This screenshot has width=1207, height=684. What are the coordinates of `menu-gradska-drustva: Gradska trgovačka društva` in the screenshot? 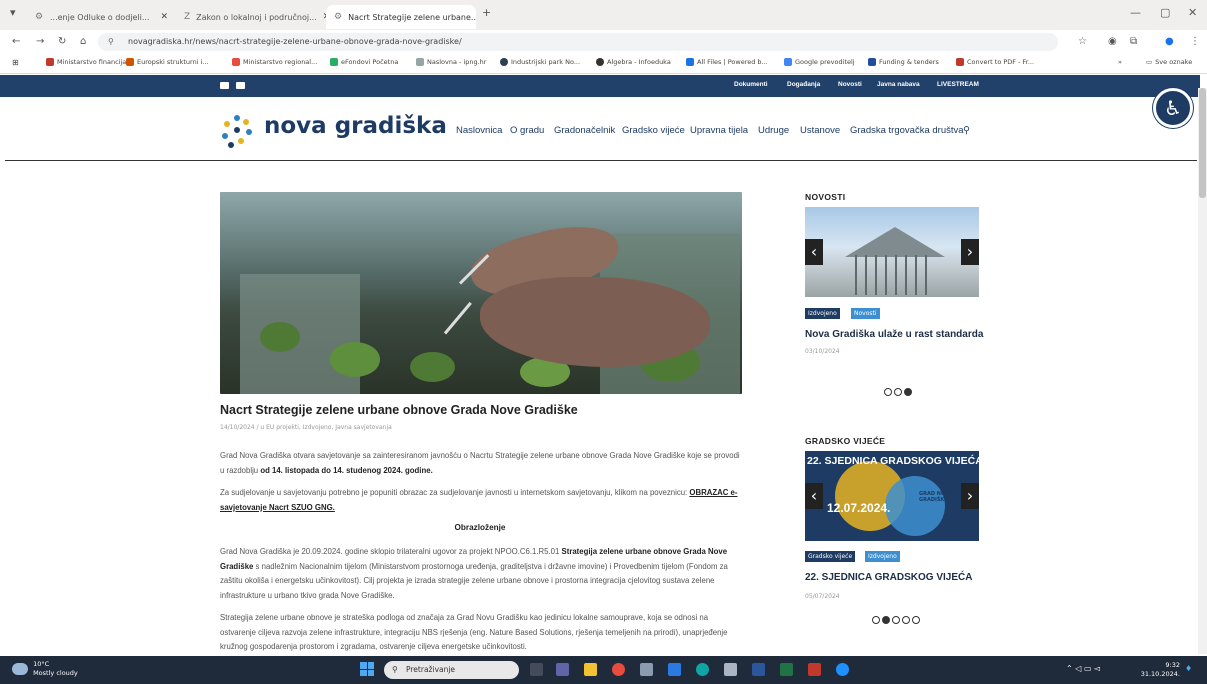 It's located at (907, 130).